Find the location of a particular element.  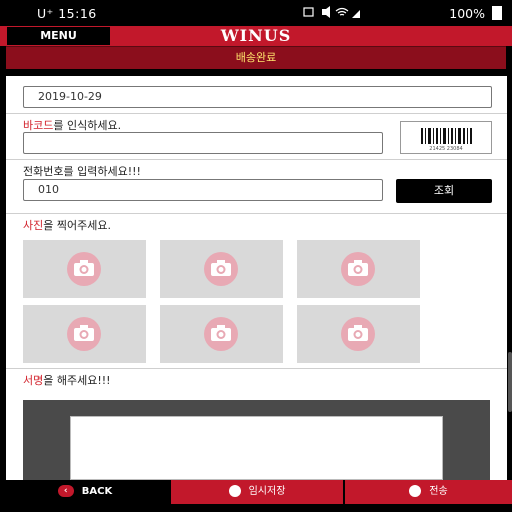

battery-icon is located at coordinates (497, 13).